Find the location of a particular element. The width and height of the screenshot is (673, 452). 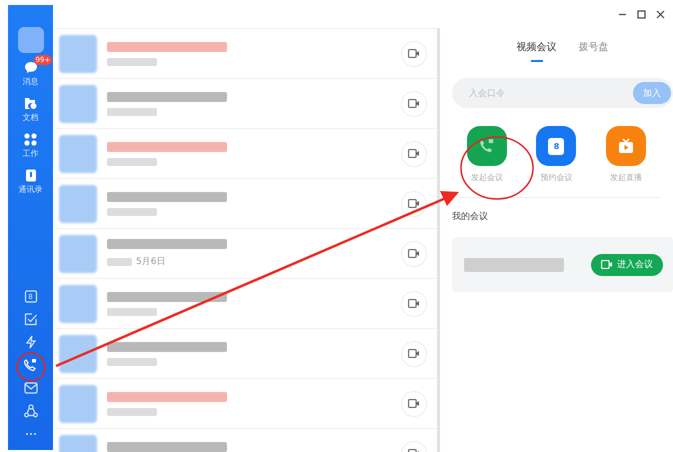

nav-label: 文档 is located at coordinates (30, 117).